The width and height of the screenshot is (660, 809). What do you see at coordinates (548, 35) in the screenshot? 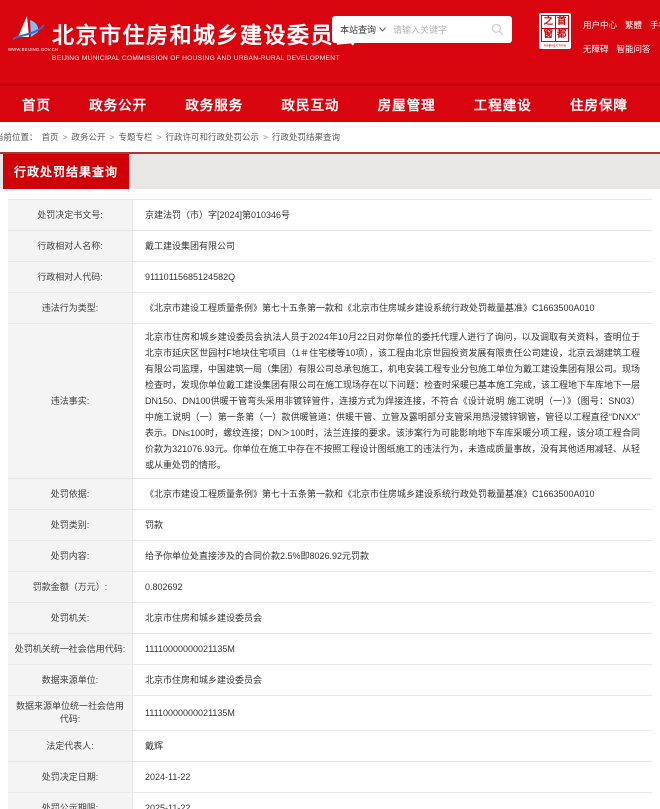
I see `seal-char: 窗` at bounding box center [548, 35].